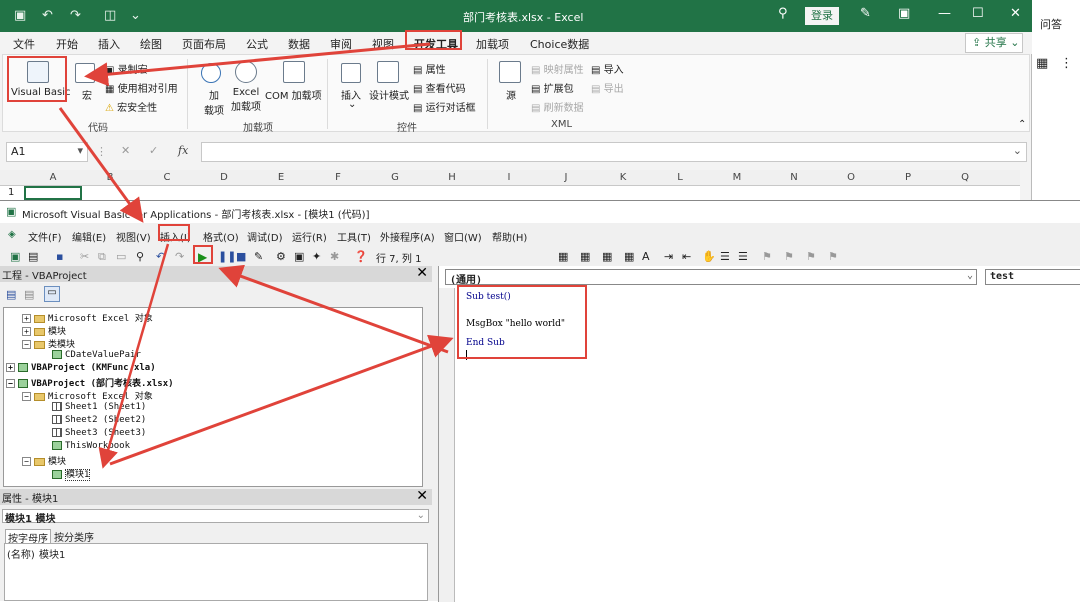 The height and width of the screenshot is (602, 1080). Describe the element at coordinates (99, 407) in the screenshot. I see `tree-node: Sheet1 (Sheet1)` at that location.